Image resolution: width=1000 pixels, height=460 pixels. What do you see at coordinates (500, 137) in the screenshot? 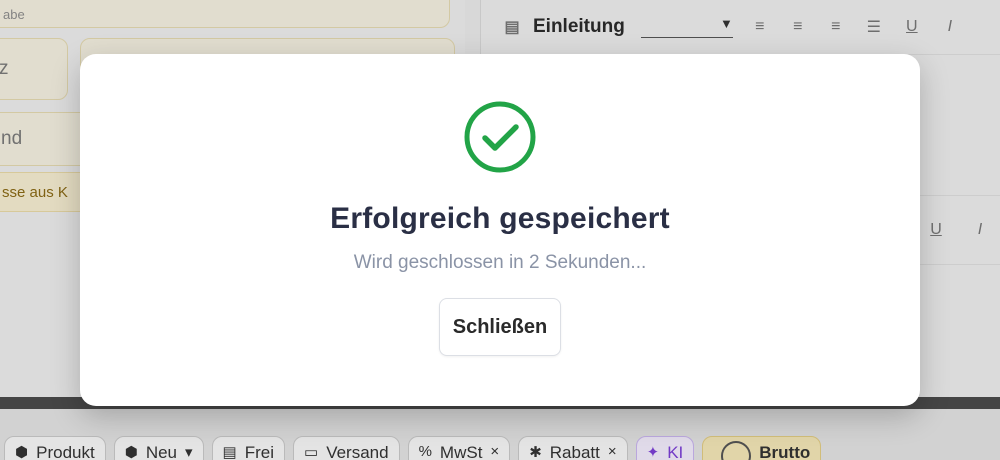
I see `check-circle-icon` at bounding box center [500, 137].